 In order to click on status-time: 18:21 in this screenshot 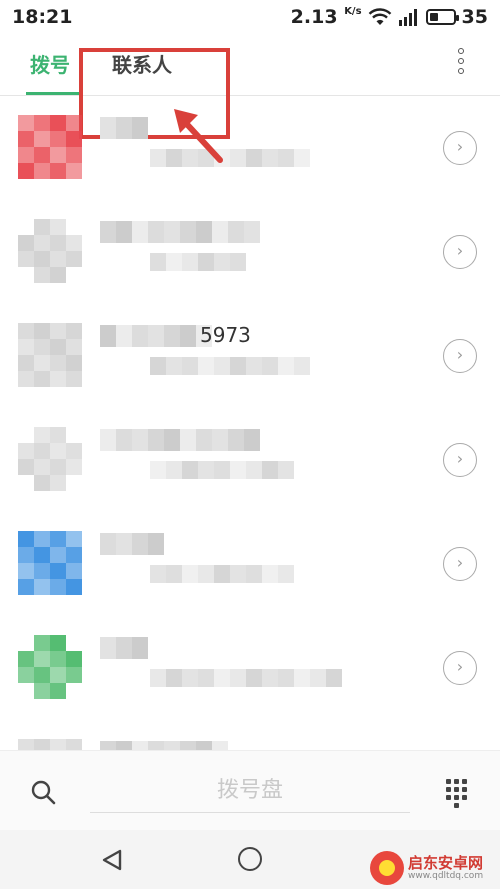, I will do `click(42, 17)`.